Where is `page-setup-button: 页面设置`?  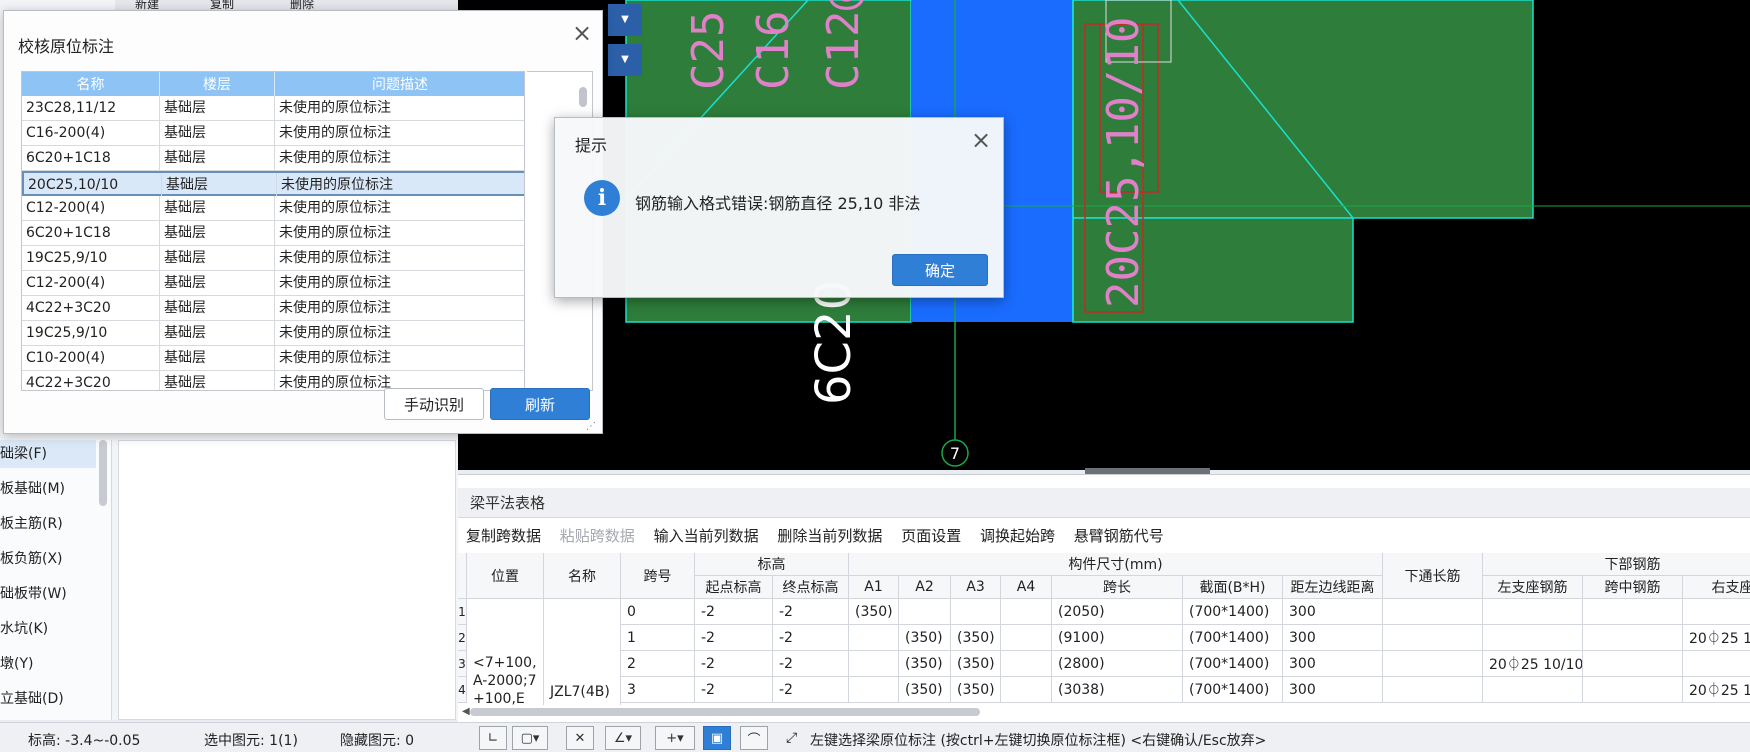
page-setup-button: 页面设置 is located at coordinates (931, 536).